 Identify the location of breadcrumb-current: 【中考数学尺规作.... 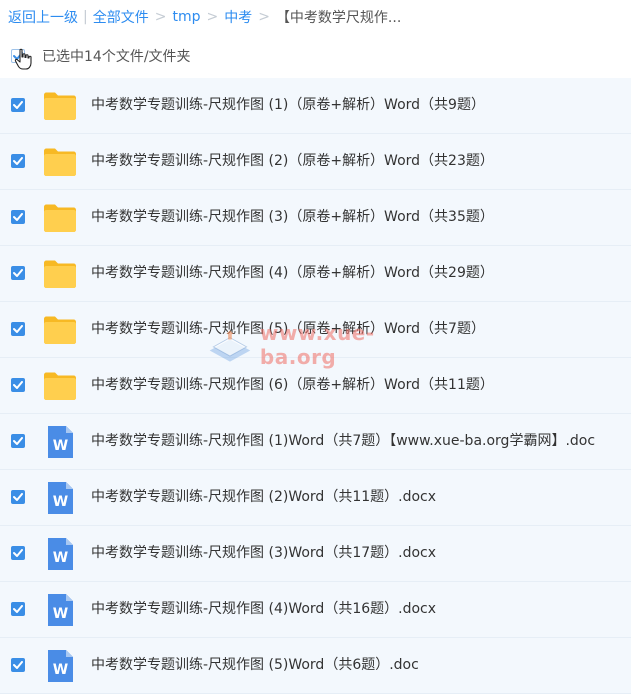
(338, 18).